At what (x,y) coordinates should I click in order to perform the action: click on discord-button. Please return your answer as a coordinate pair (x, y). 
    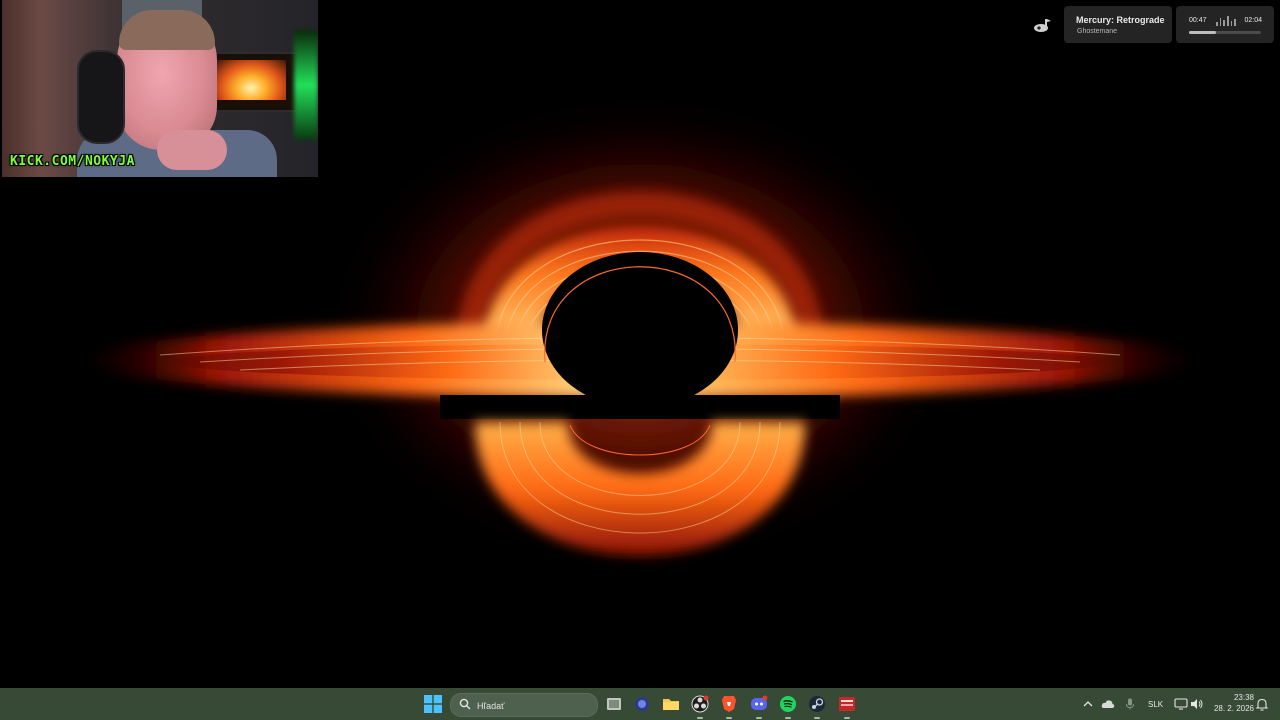
    Looking at the image, I should click on (759, 705).